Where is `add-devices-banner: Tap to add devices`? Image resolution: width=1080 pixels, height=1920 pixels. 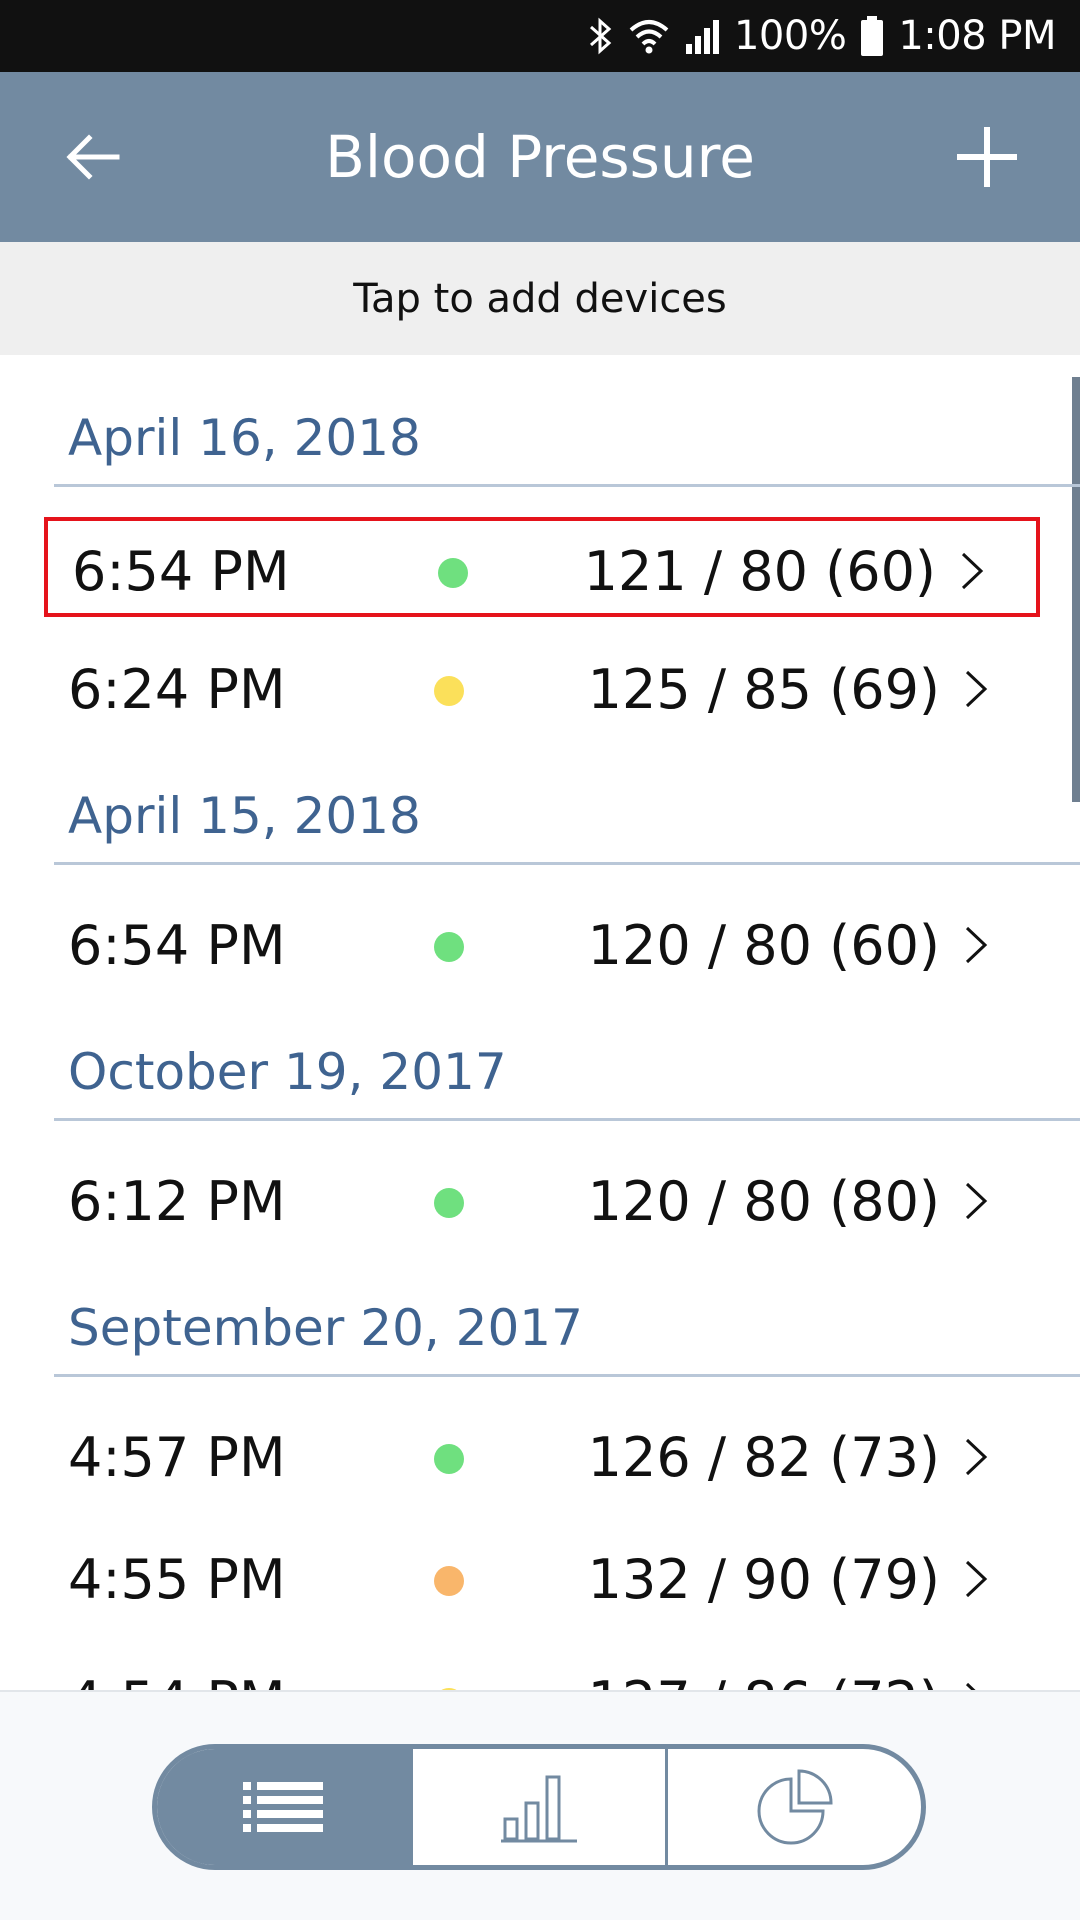 add-devices-banner: Tap to add devices is located at coordinates (540, 298).